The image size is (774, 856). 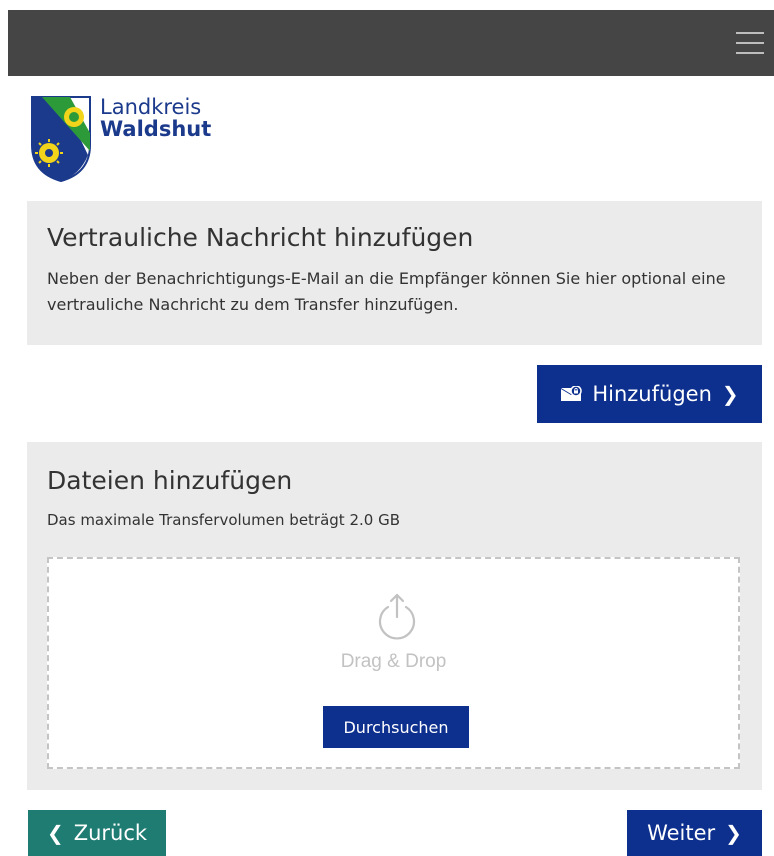 What do you see at coordinates (55, 833) in the screenshot?
I see `chevron-left-icon: ❮` at bounding box center [55, 833].